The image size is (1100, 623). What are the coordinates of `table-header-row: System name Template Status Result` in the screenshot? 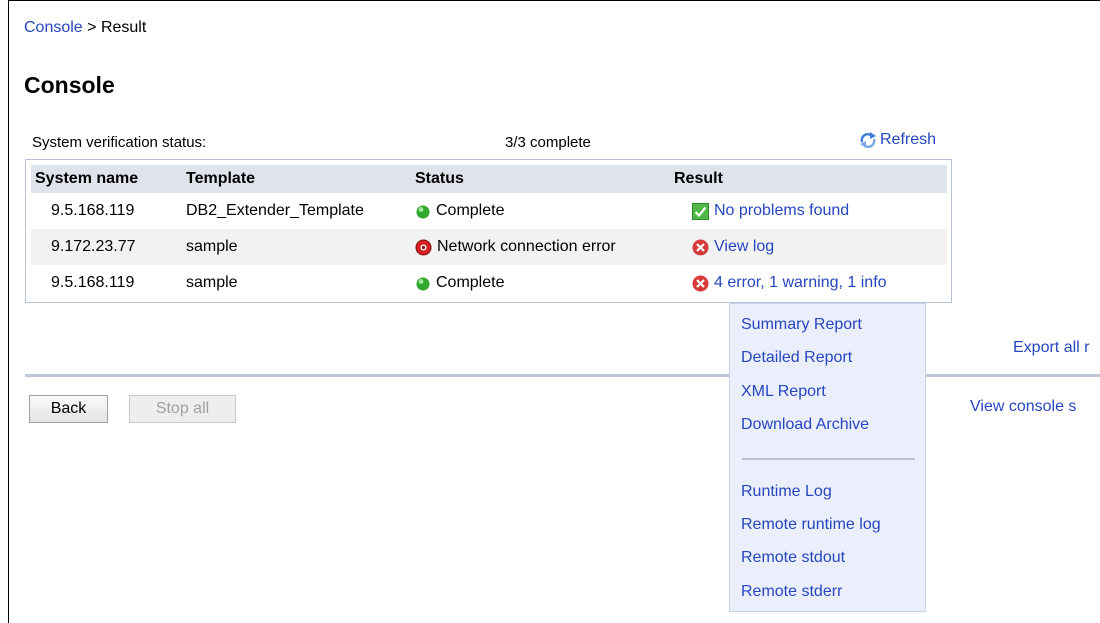 It's located at (489, 179).